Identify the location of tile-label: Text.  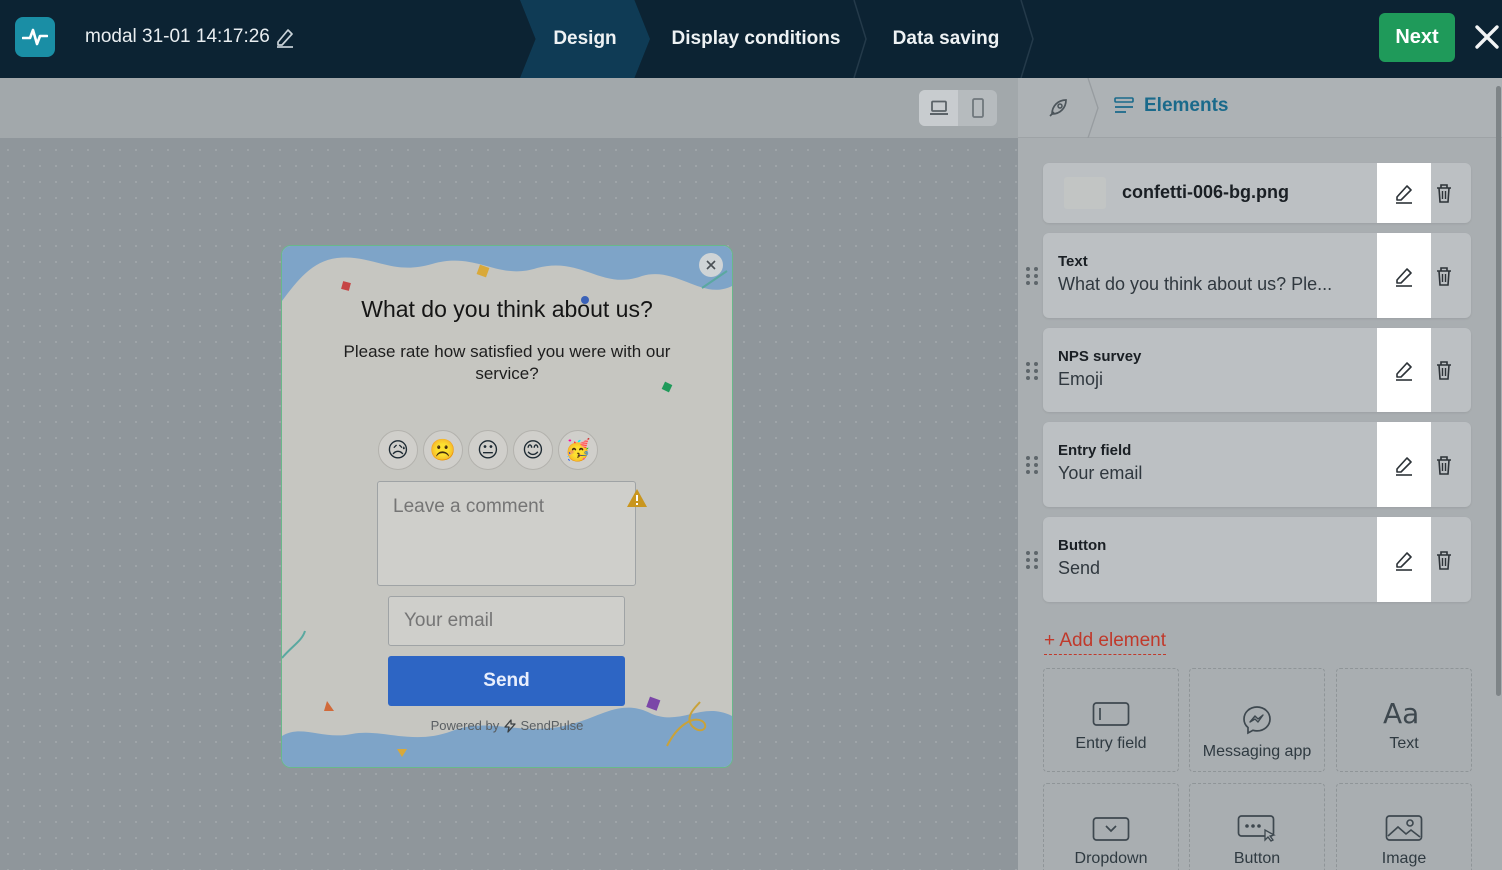
(1404, 743).